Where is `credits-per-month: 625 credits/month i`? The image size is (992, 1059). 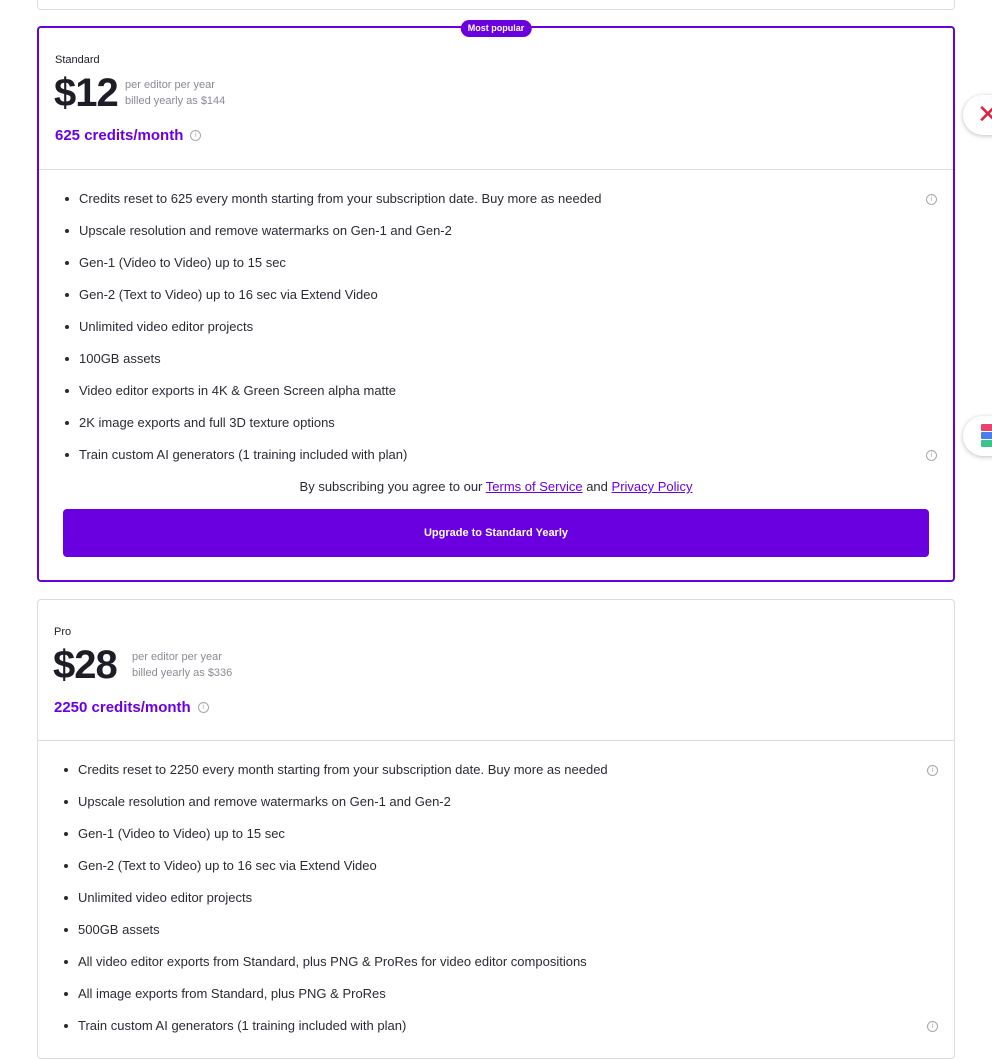
credits-per-month: 625 credits/month i is located at coordinates (128, 135).